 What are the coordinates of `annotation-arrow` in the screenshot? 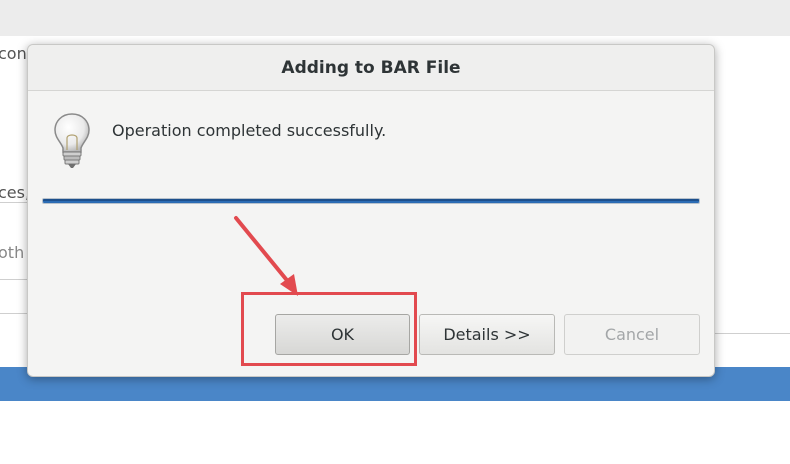 It's located at (266, 256).